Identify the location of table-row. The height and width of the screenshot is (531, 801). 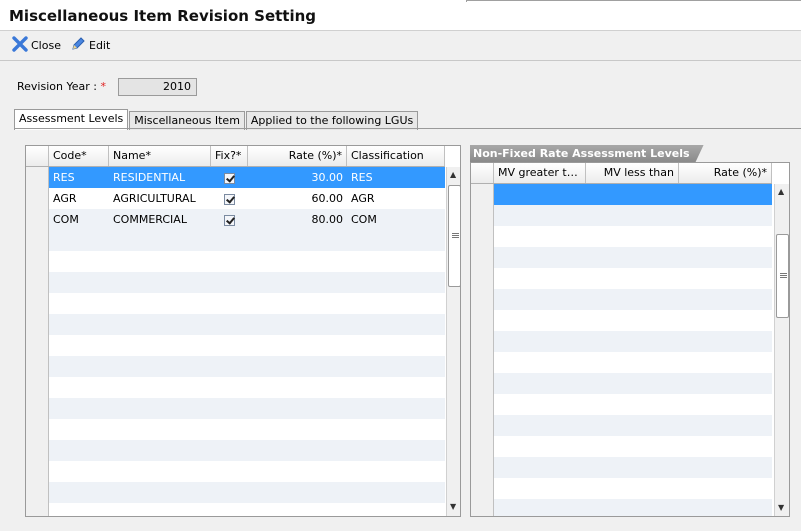
(621, 194).